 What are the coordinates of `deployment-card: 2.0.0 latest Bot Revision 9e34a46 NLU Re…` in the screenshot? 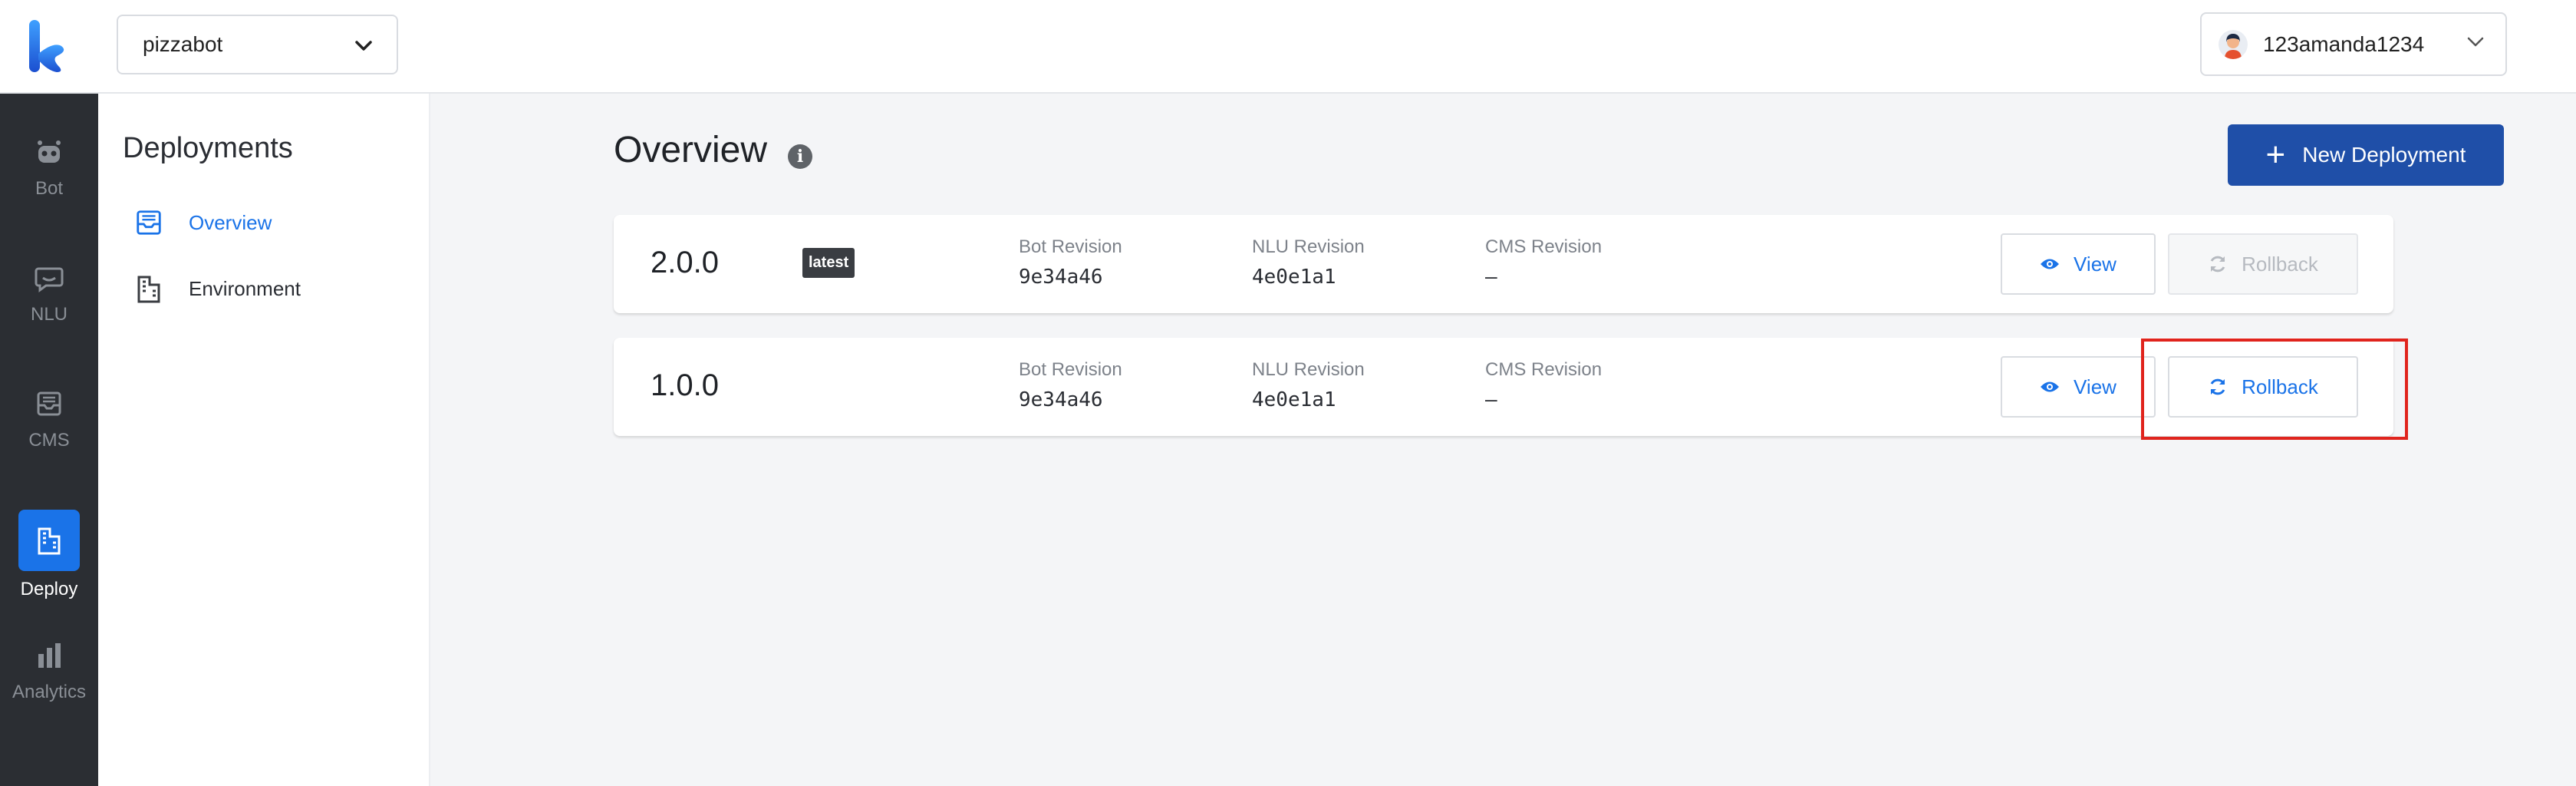 It's located at (1503, 264).